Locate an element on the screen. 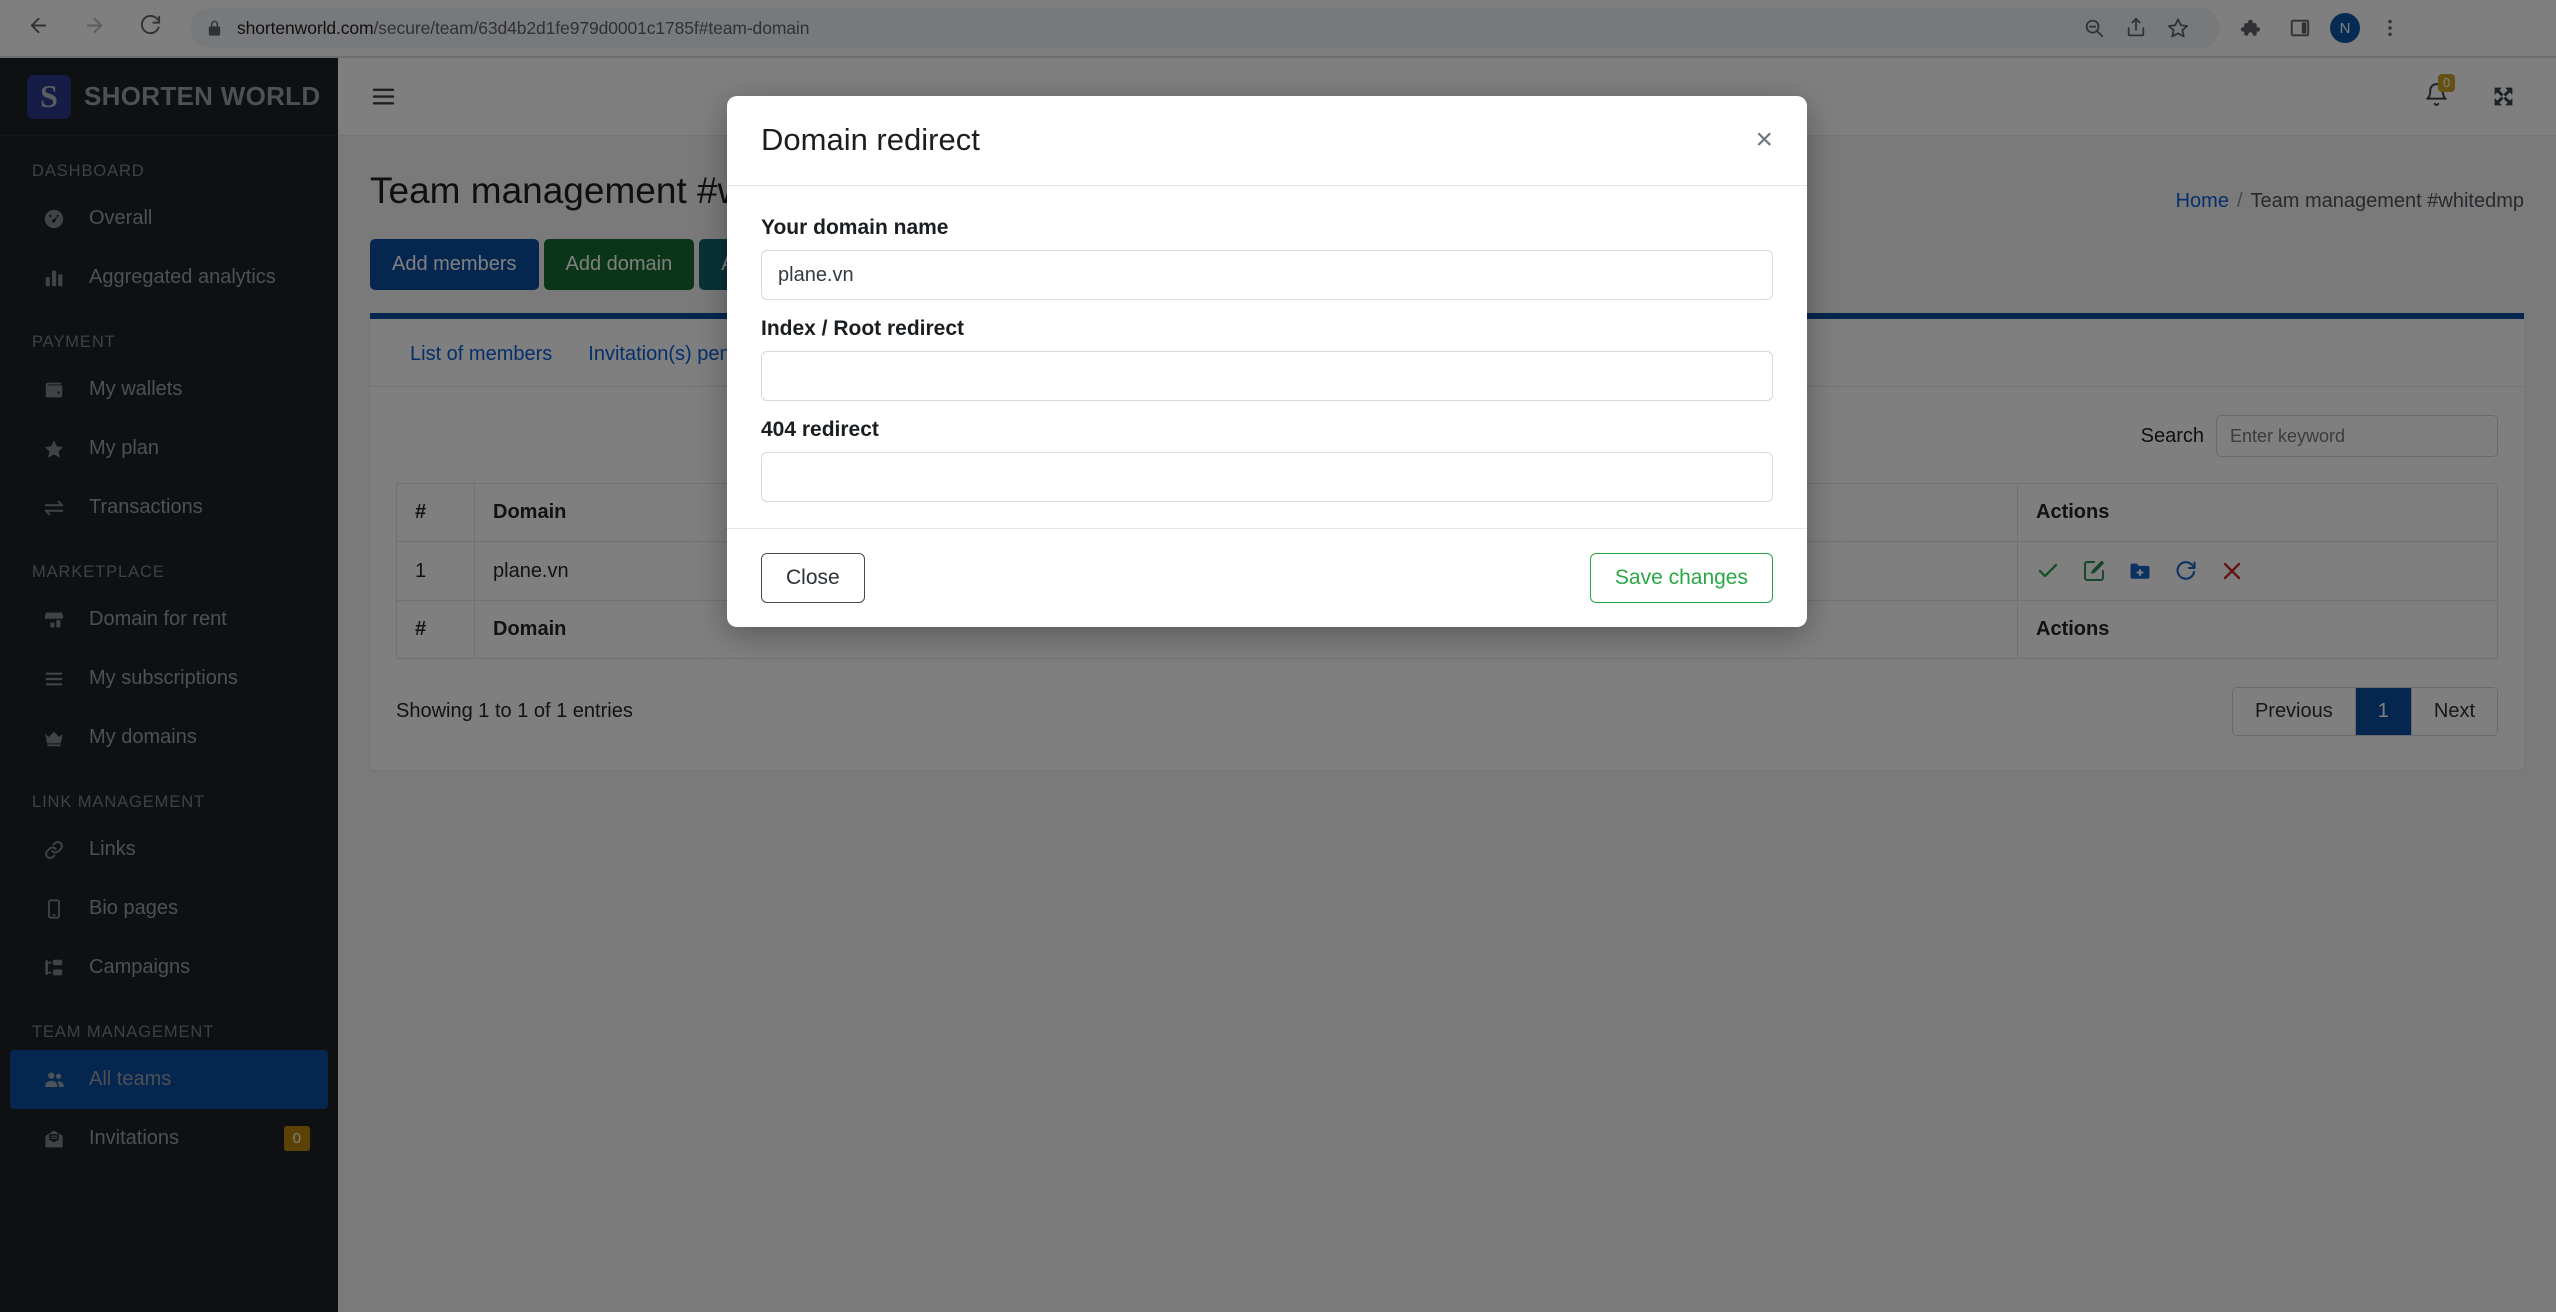 The image size is (2556, 1312). modal-footer: Close Save changes is located at coordinates (1267, 577).